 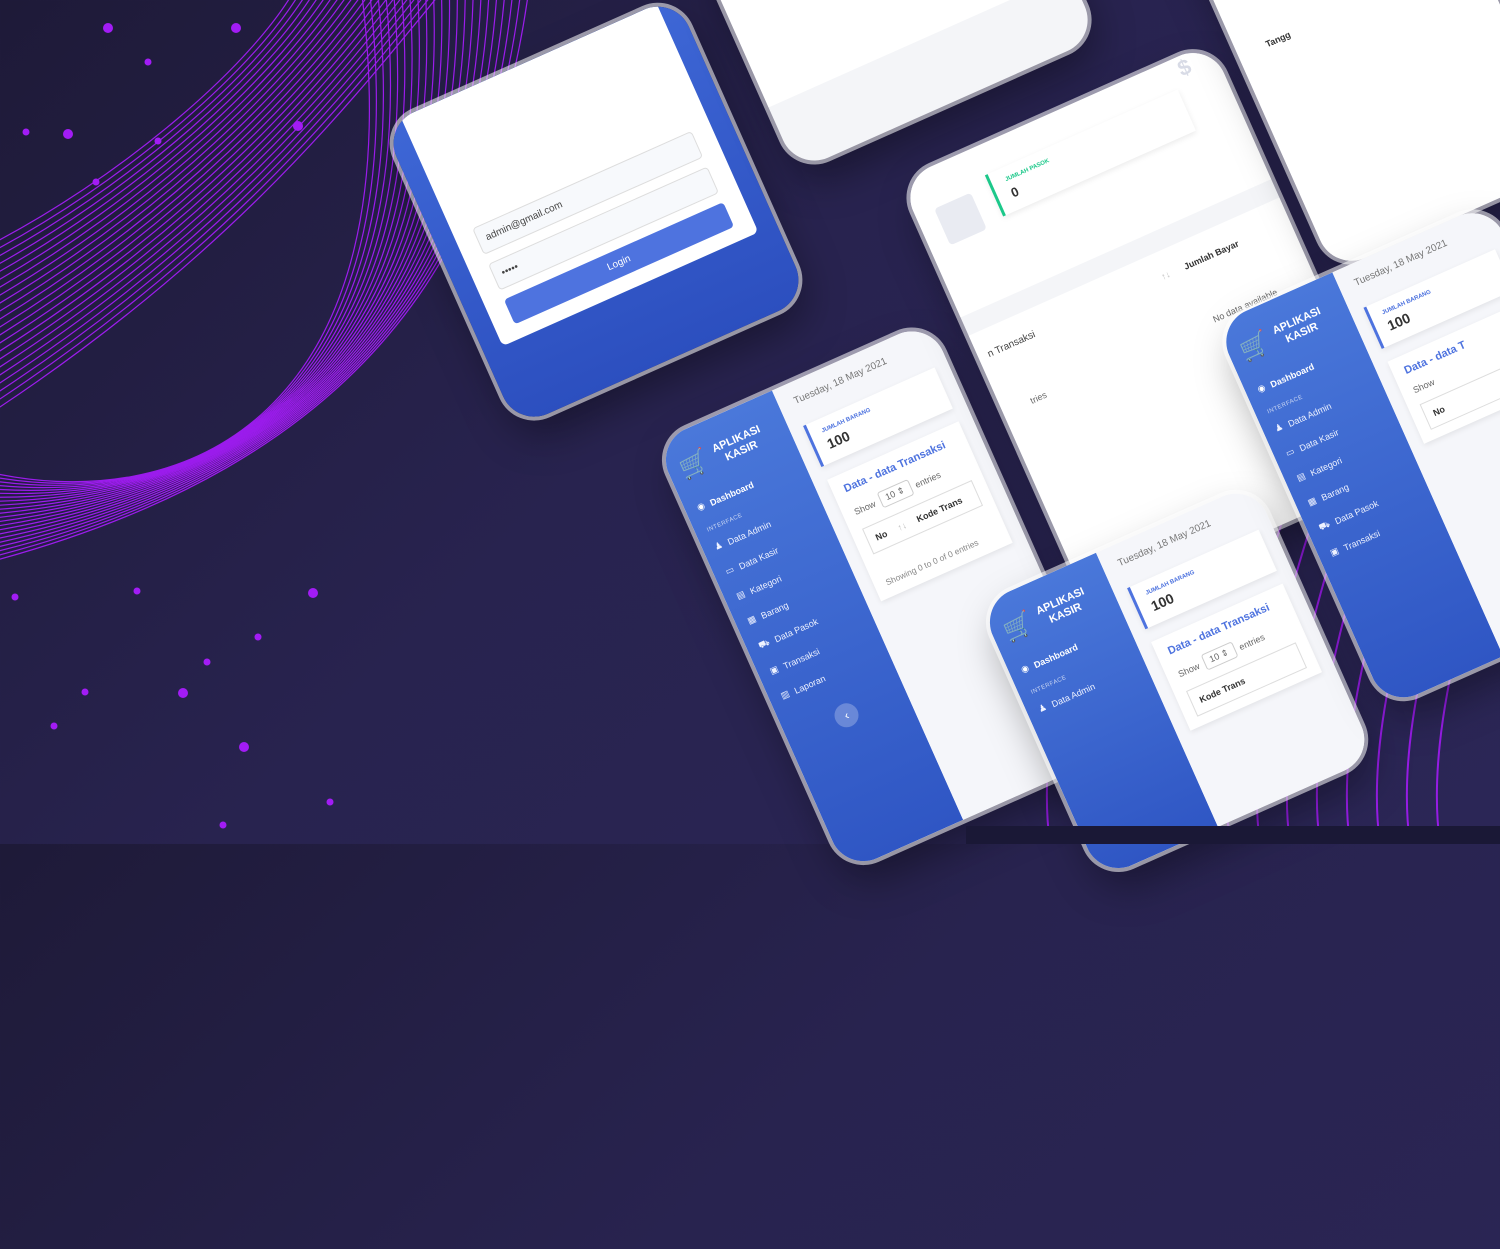 I want to click on report-icon: ▥, so click(x=785, y=694).